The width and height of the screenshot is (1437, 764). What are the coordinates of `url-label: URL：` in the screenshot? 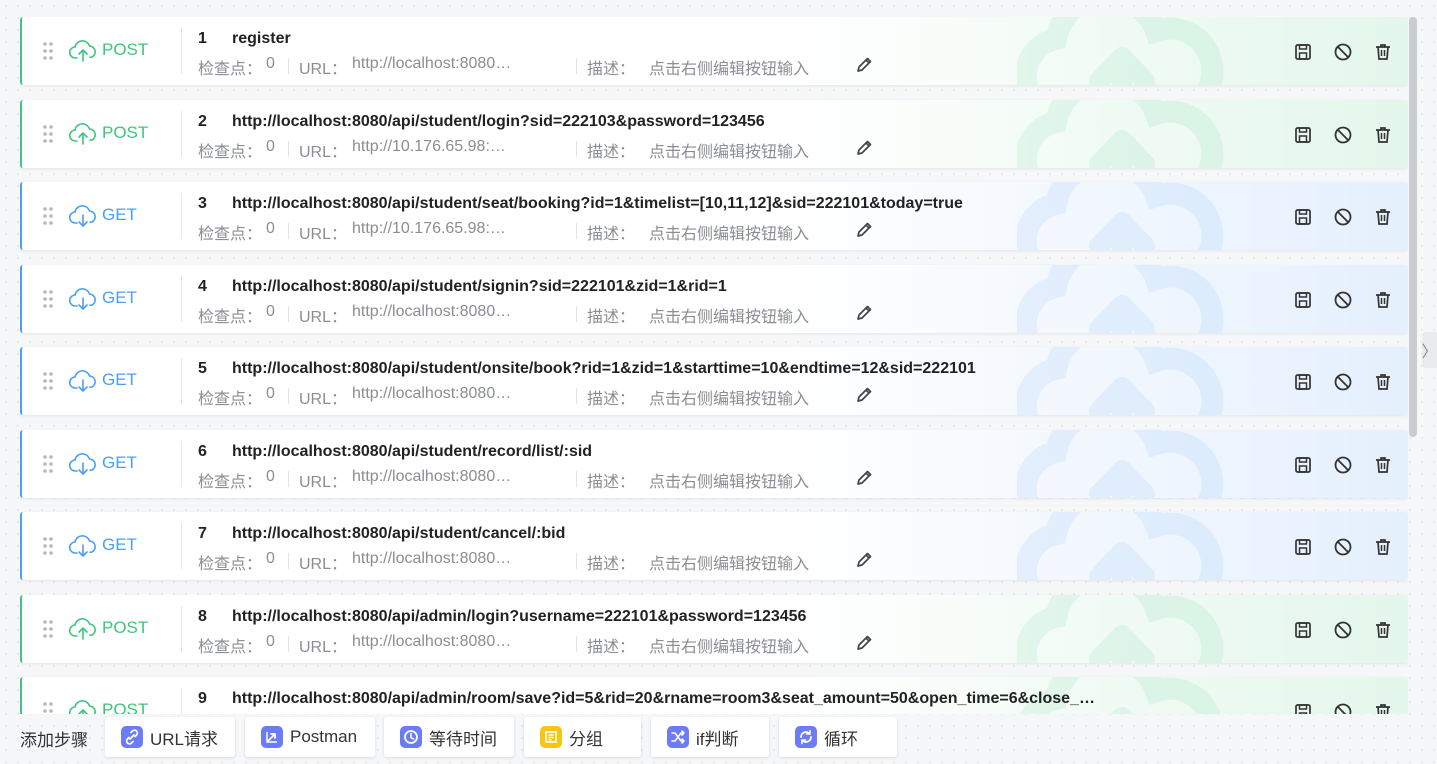 It's located at (323, 317).